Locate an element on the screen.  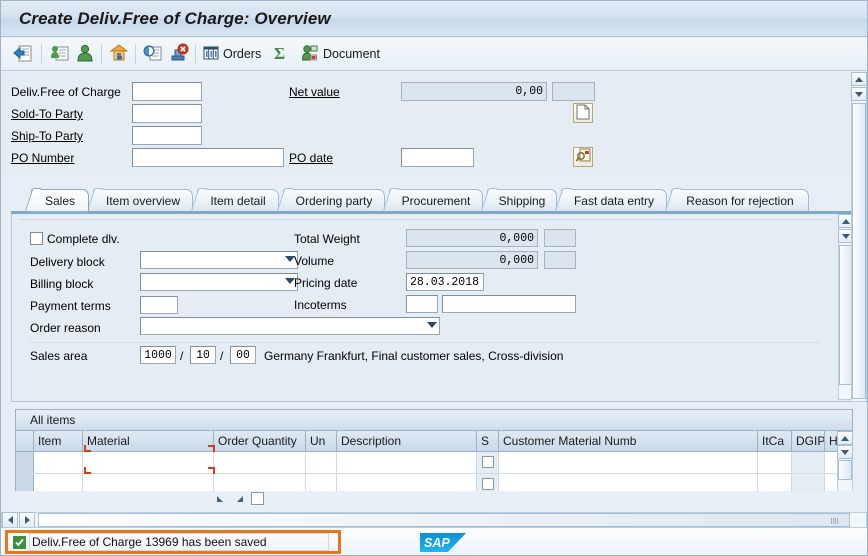
window-scroll-up-button is located at coordinates (859, 79).